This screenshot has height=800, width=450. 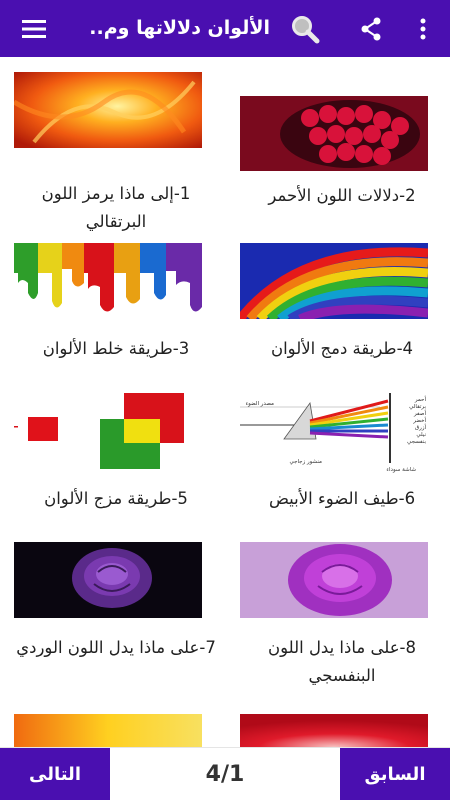 I want to click on previous-button: السابق, so click(x=395, y=774).